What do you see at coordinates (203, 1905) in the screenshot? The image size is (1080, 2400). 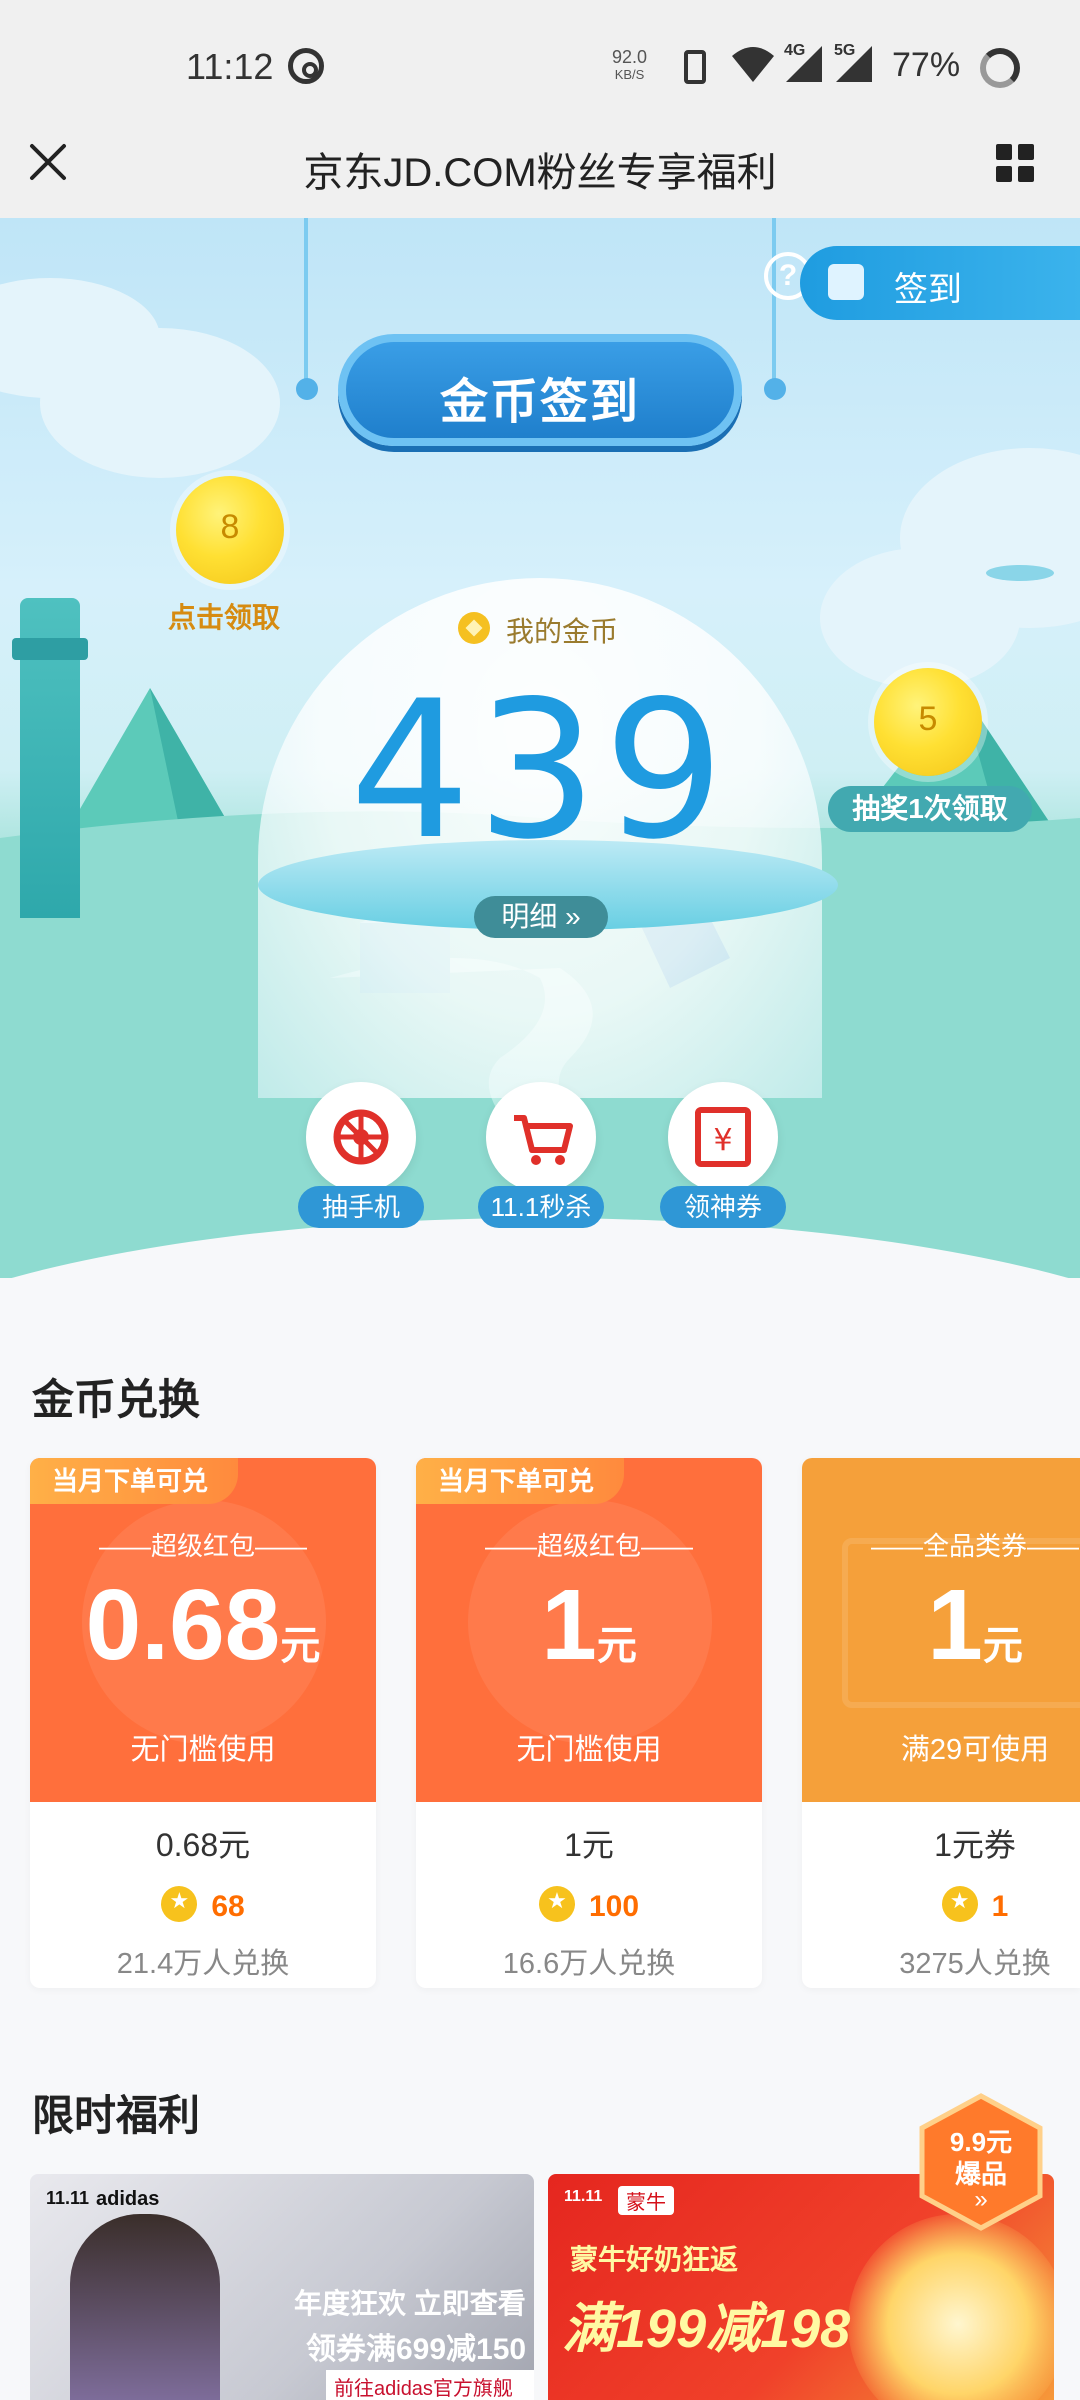 I see `coupon-cost: 68` at bounding box center [203, 1905].